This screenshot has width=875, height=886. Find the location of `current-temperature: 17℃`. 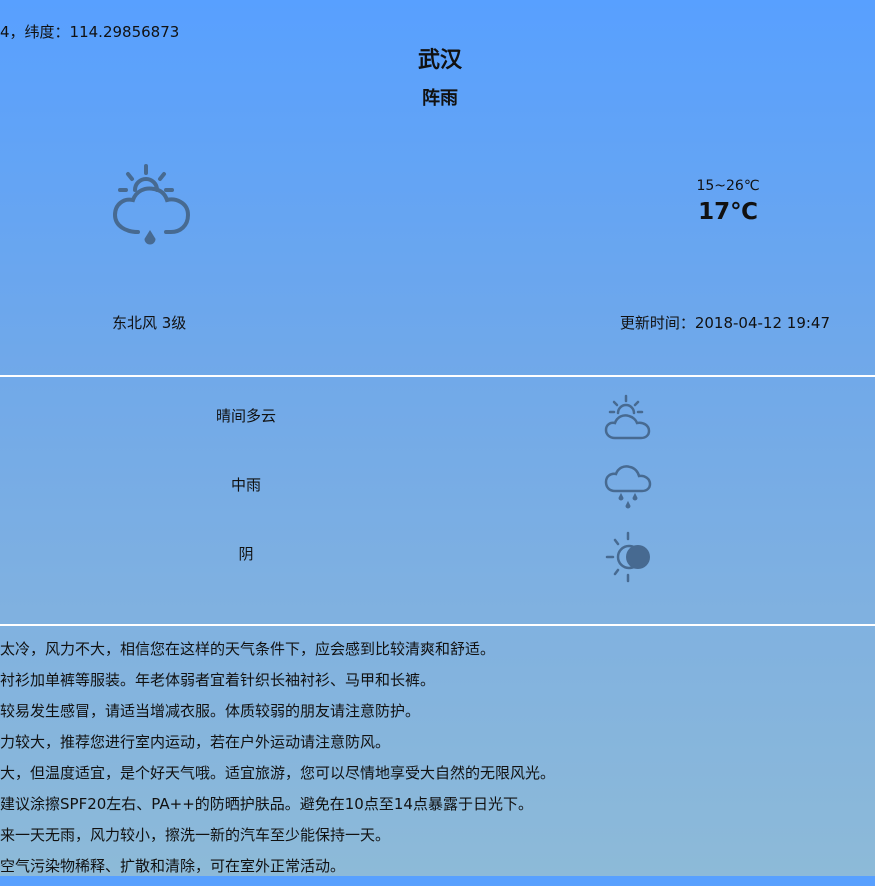

current-temperature: 17℃ is located at coordinates (728, 212).